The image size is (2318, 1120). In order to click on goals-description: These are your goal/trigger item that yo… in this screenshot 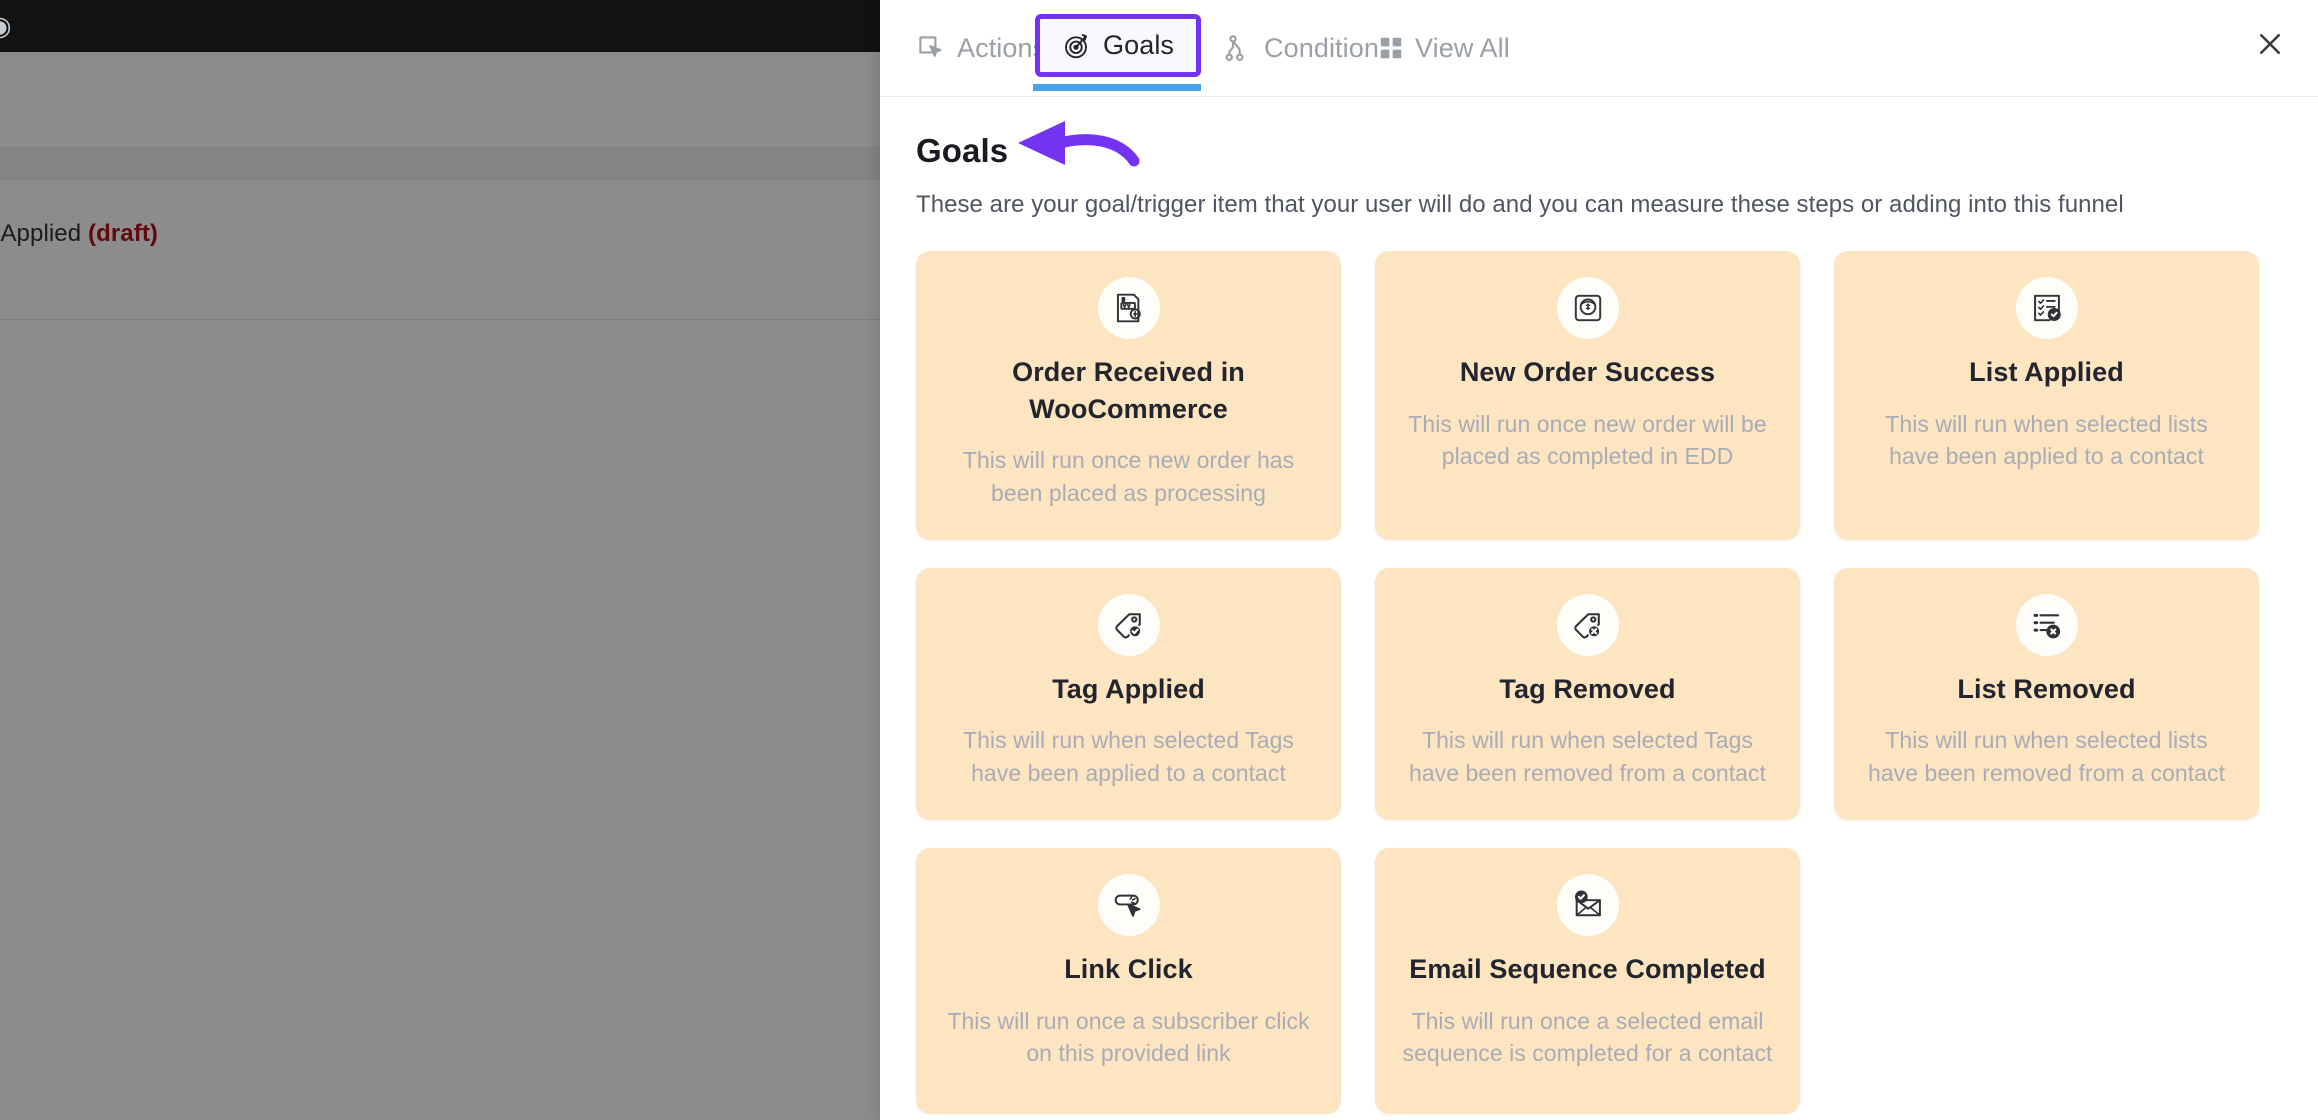, I will do `click(1520, 204)`.